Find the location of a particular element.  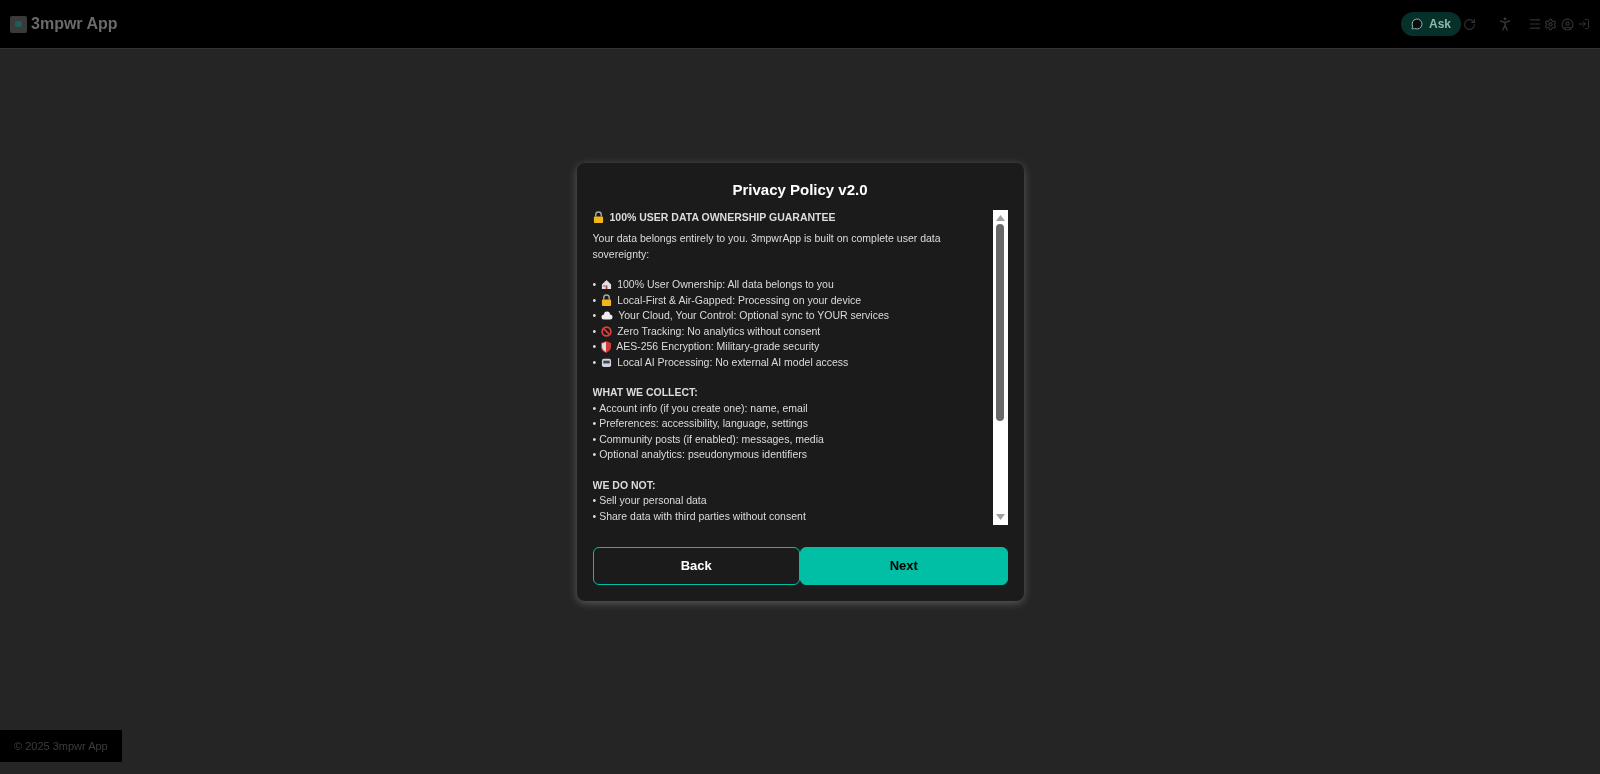

ask-button: Ask is located at coordinates (1431, 24).